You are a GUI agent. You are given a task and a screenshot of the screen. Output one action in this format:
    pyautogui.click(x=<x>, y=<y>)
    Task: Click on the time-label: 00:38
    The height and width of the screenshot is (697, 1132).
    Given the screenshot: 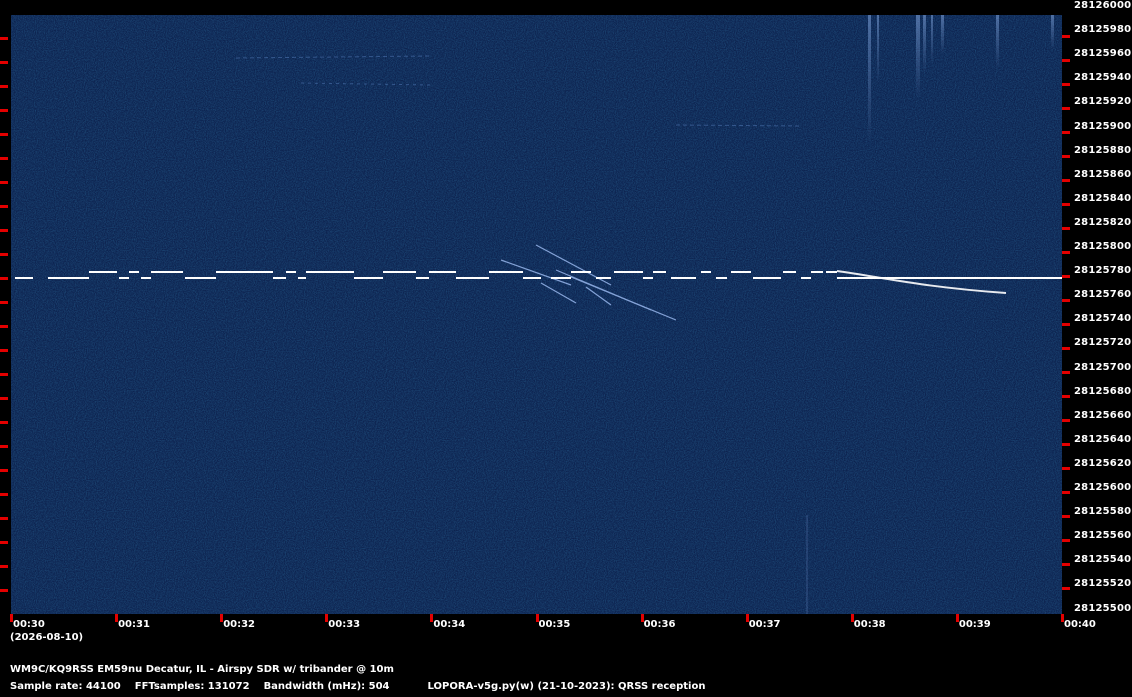 What is the action you would take?
    pyautogui.click(x=869, y=624)
    